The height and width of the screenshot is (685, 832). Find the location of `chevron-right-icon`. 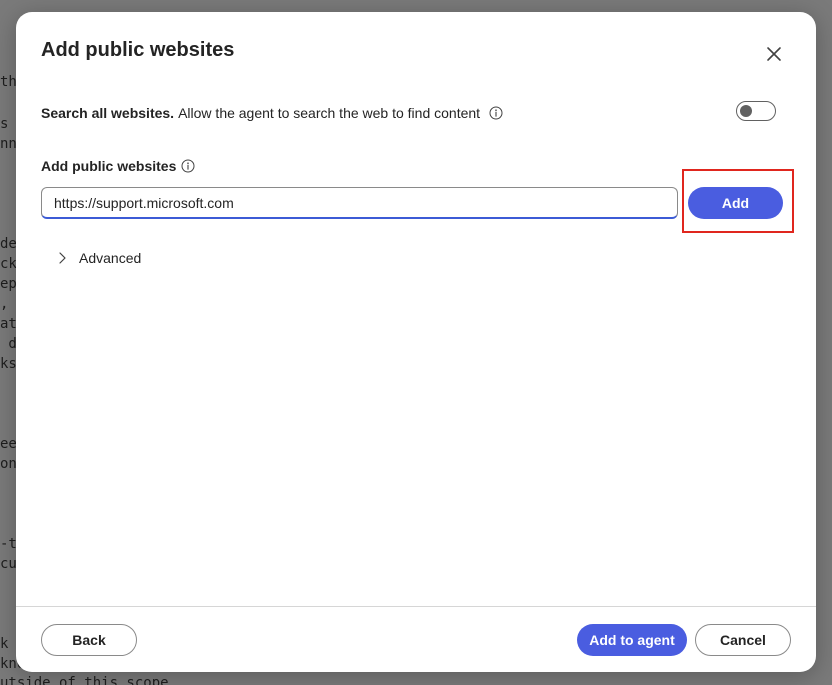

chevron-right-icon is located at coordinates (62, 258).